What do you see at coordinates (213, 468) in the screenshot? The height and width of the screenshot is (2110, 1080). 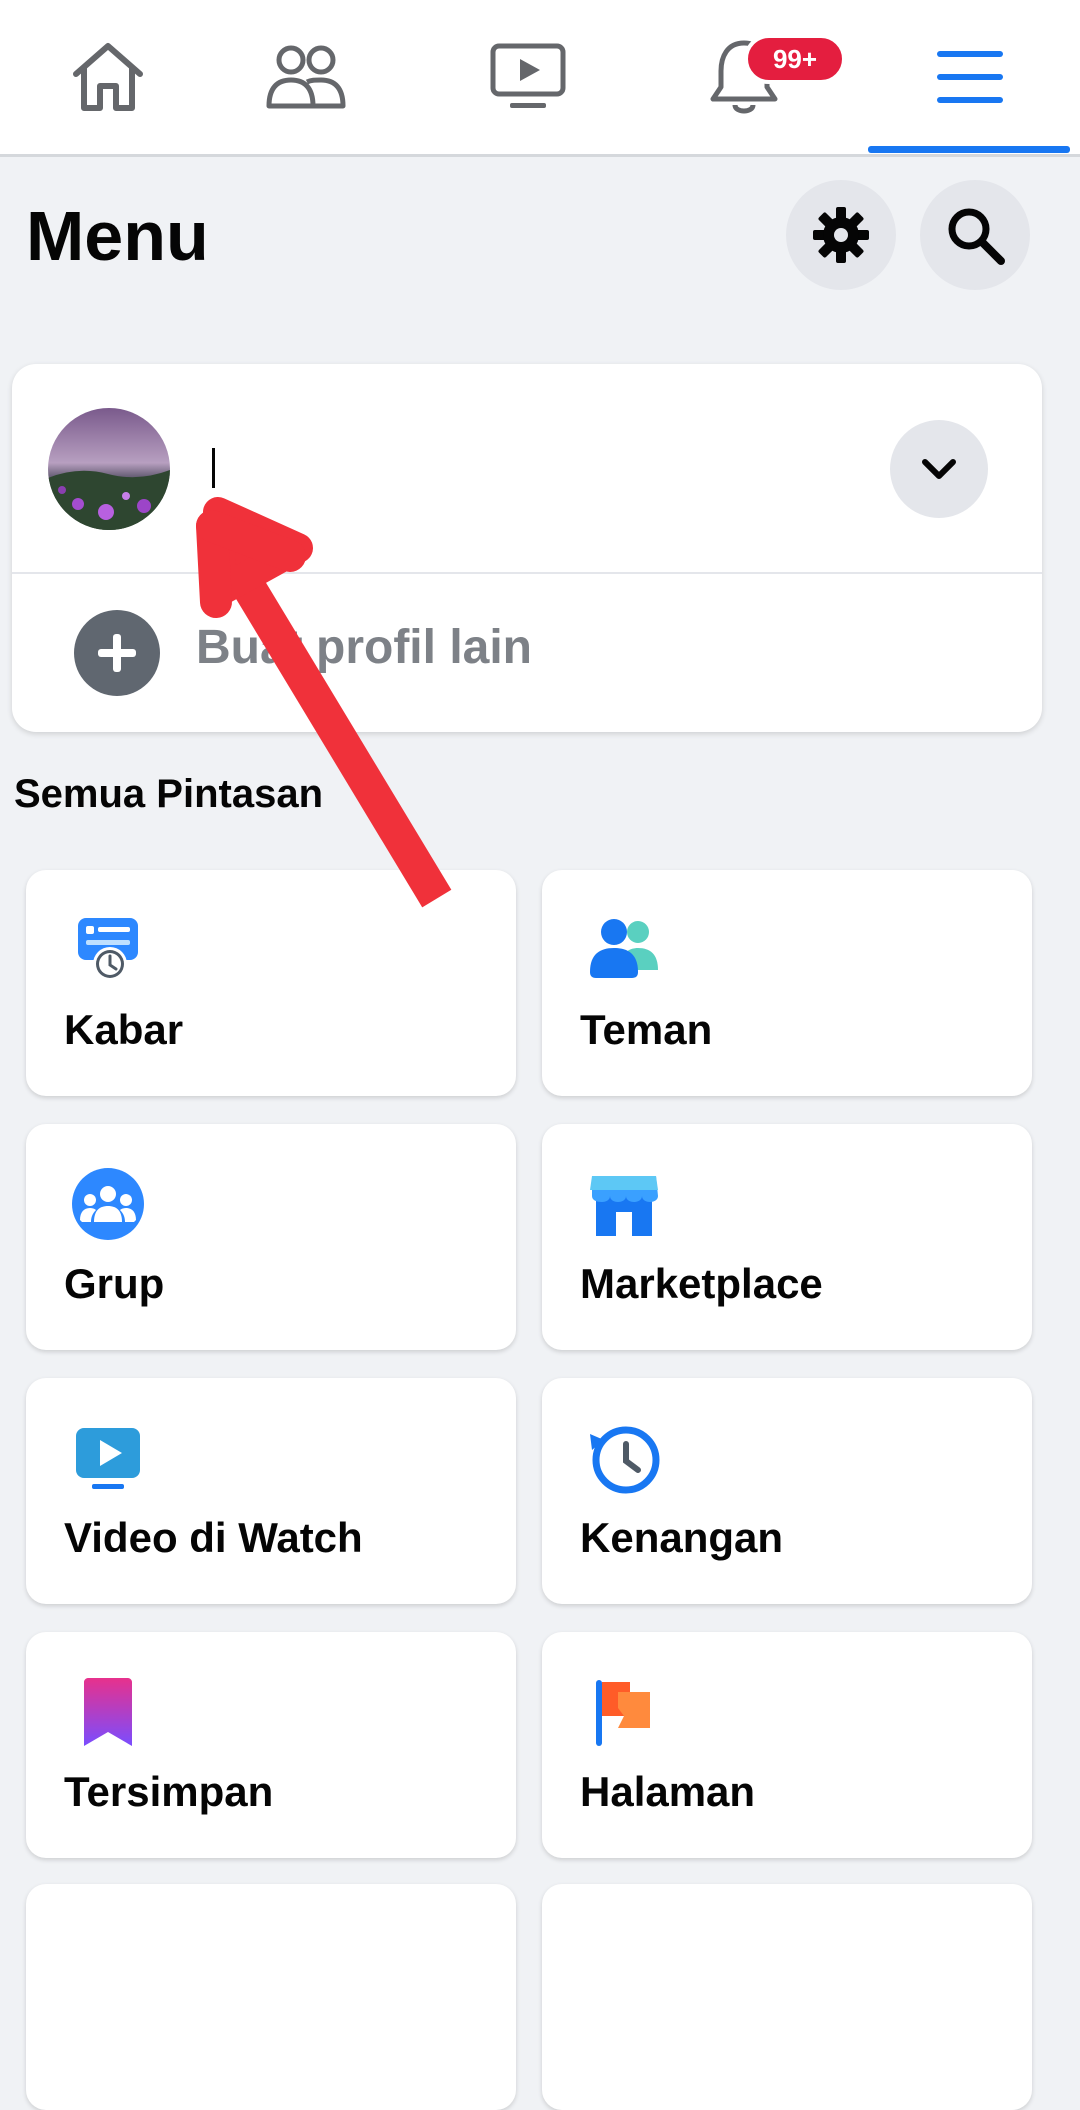 I see `profile-name-text-cursor` at bounding box center [213, 468].